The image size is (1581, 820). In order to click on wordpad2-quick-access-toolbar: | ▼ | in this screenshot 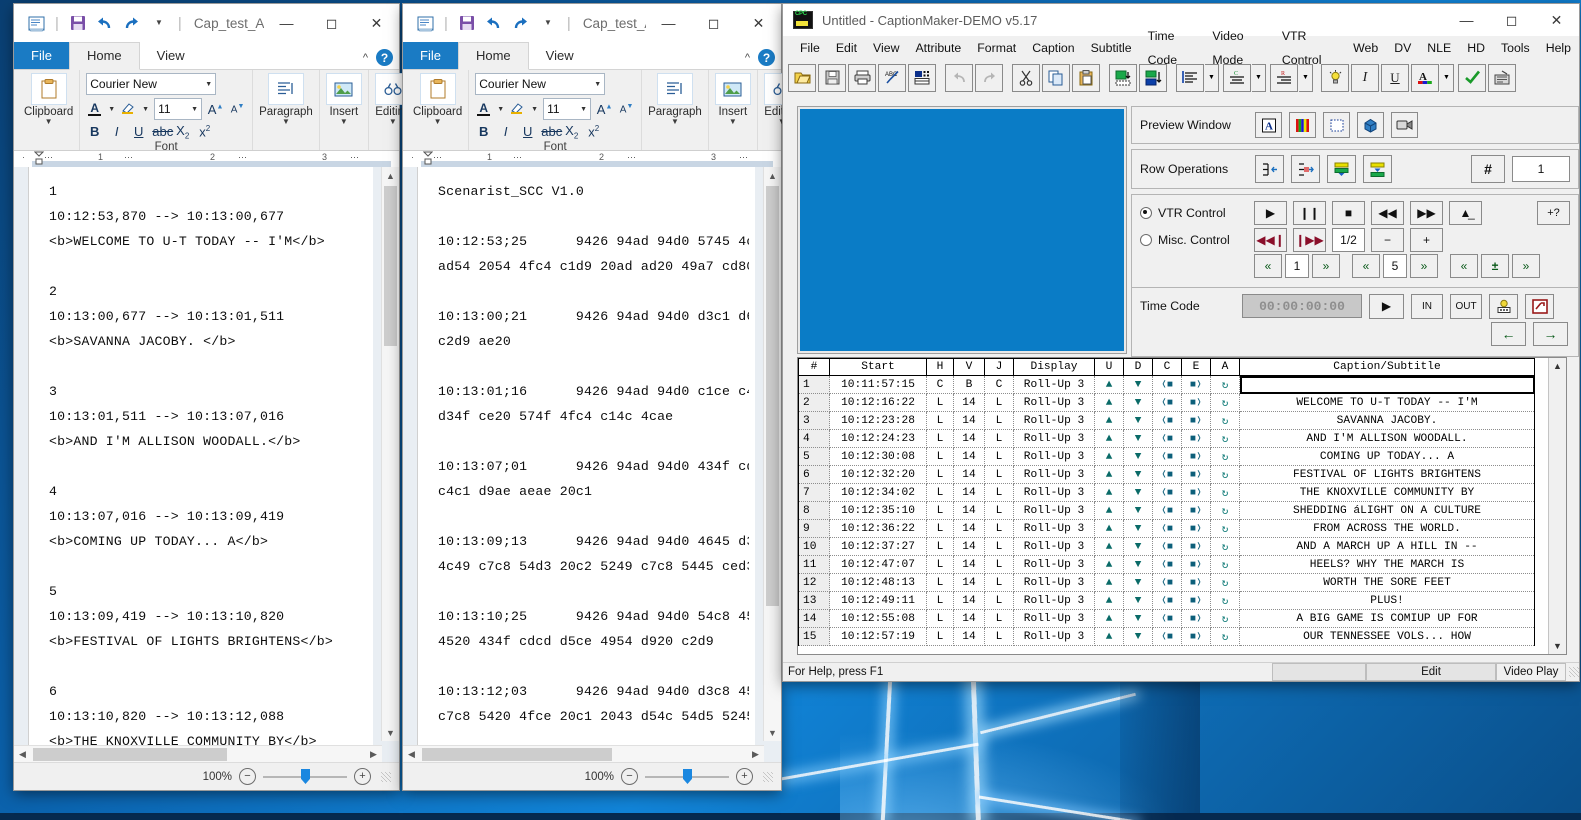, I will do `click(488, 23)`.